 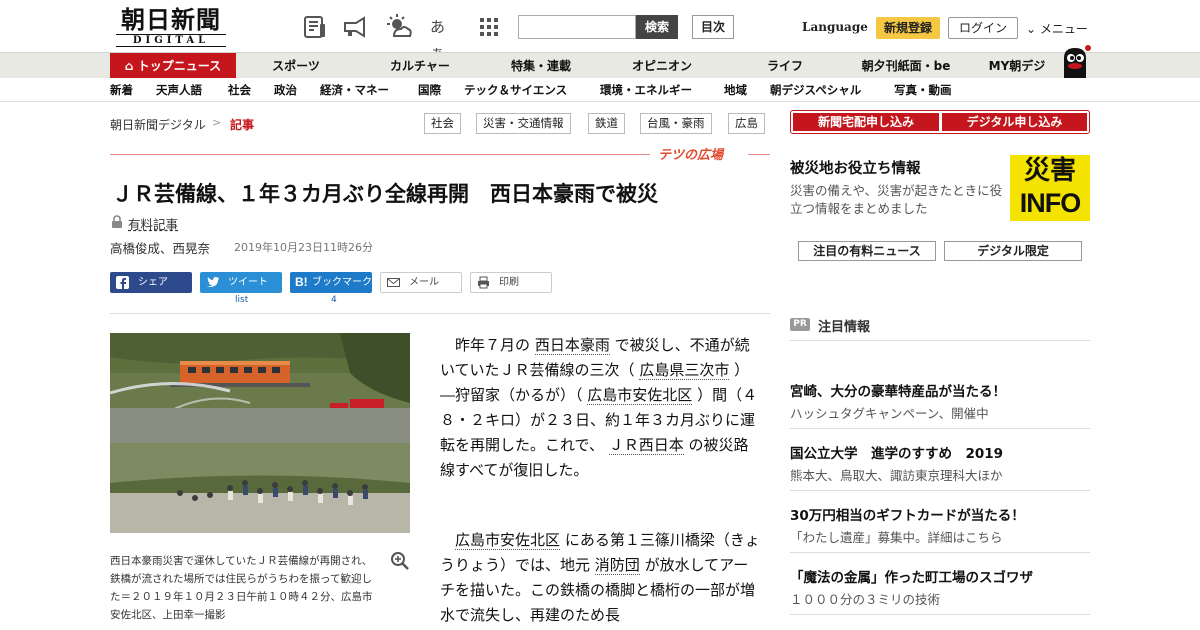 What do you see at coordinates (171, 27) in the screenshot?
I see `site-logo: 朝日新聞 DIGITAL` at bounding box center [171, 27].